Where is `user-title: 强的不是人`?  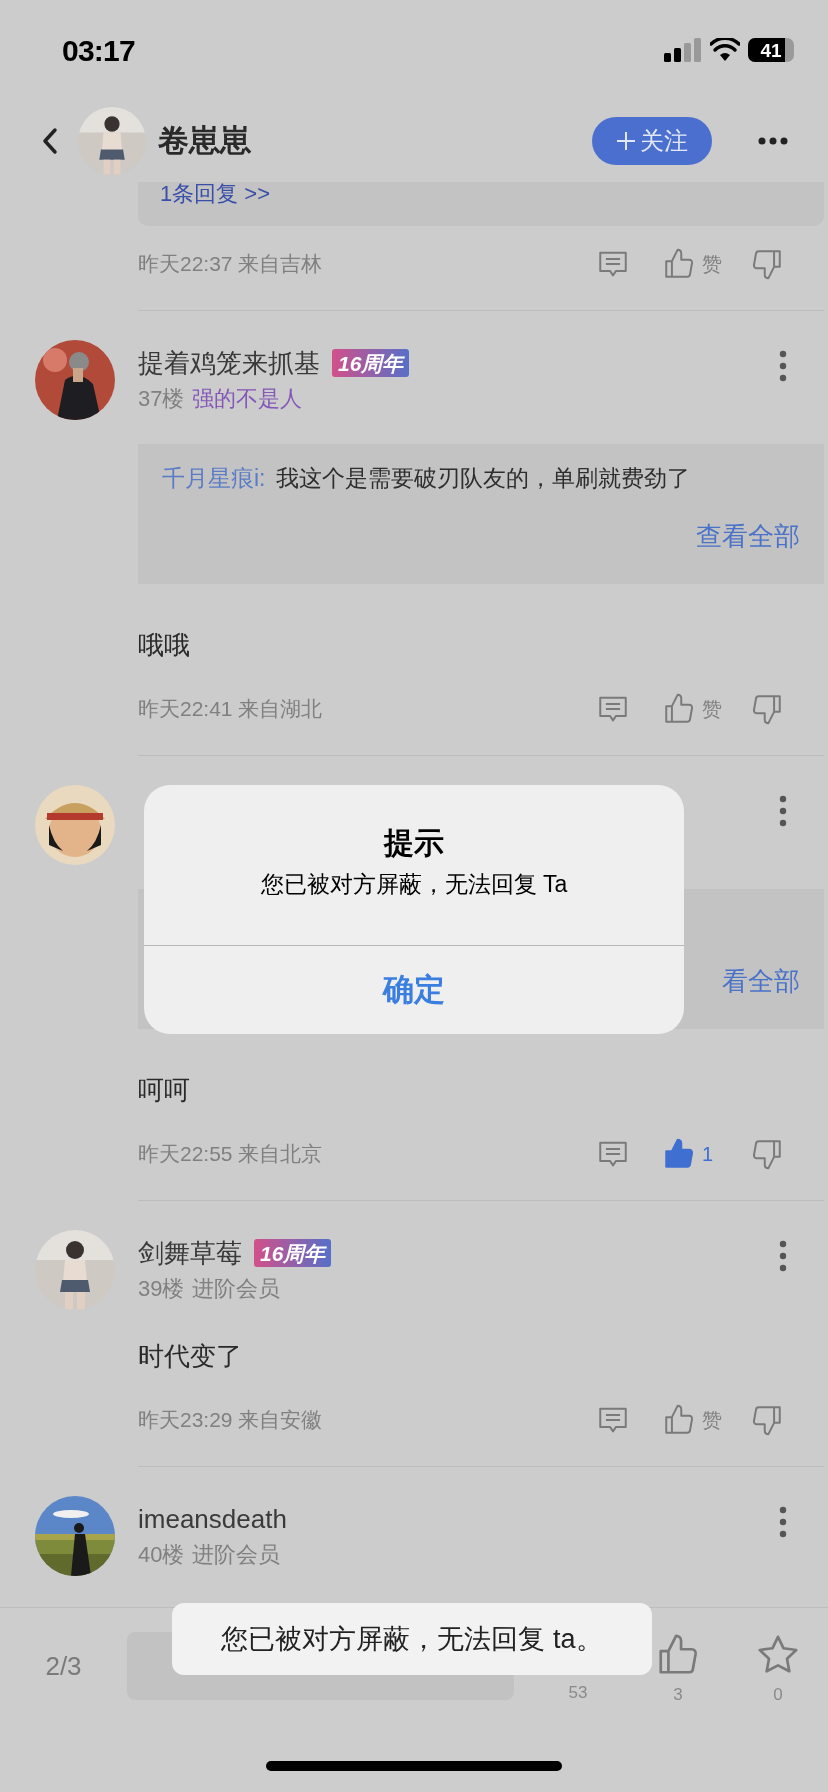 user-title: 强的不是人 is located at coordinates (247, 399).